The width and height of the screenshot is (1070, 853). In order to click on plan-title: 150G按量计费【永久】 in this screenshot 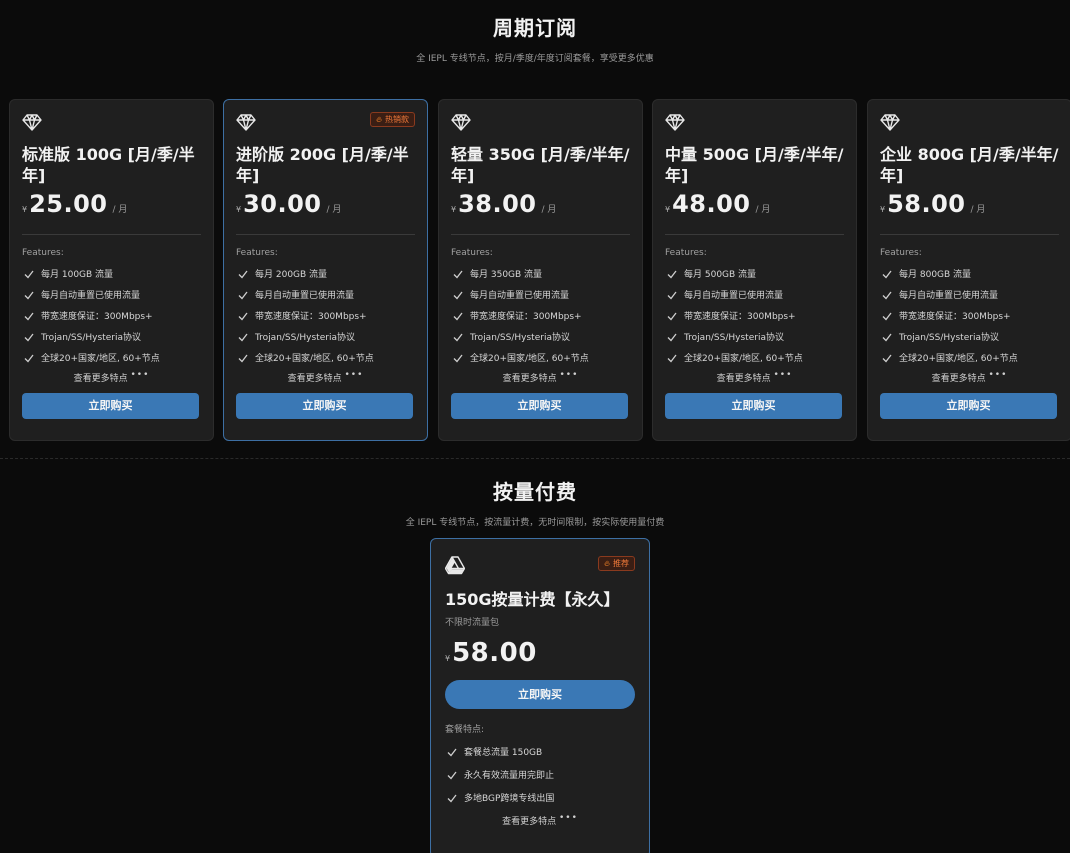, I will do `click(532, 599)`.